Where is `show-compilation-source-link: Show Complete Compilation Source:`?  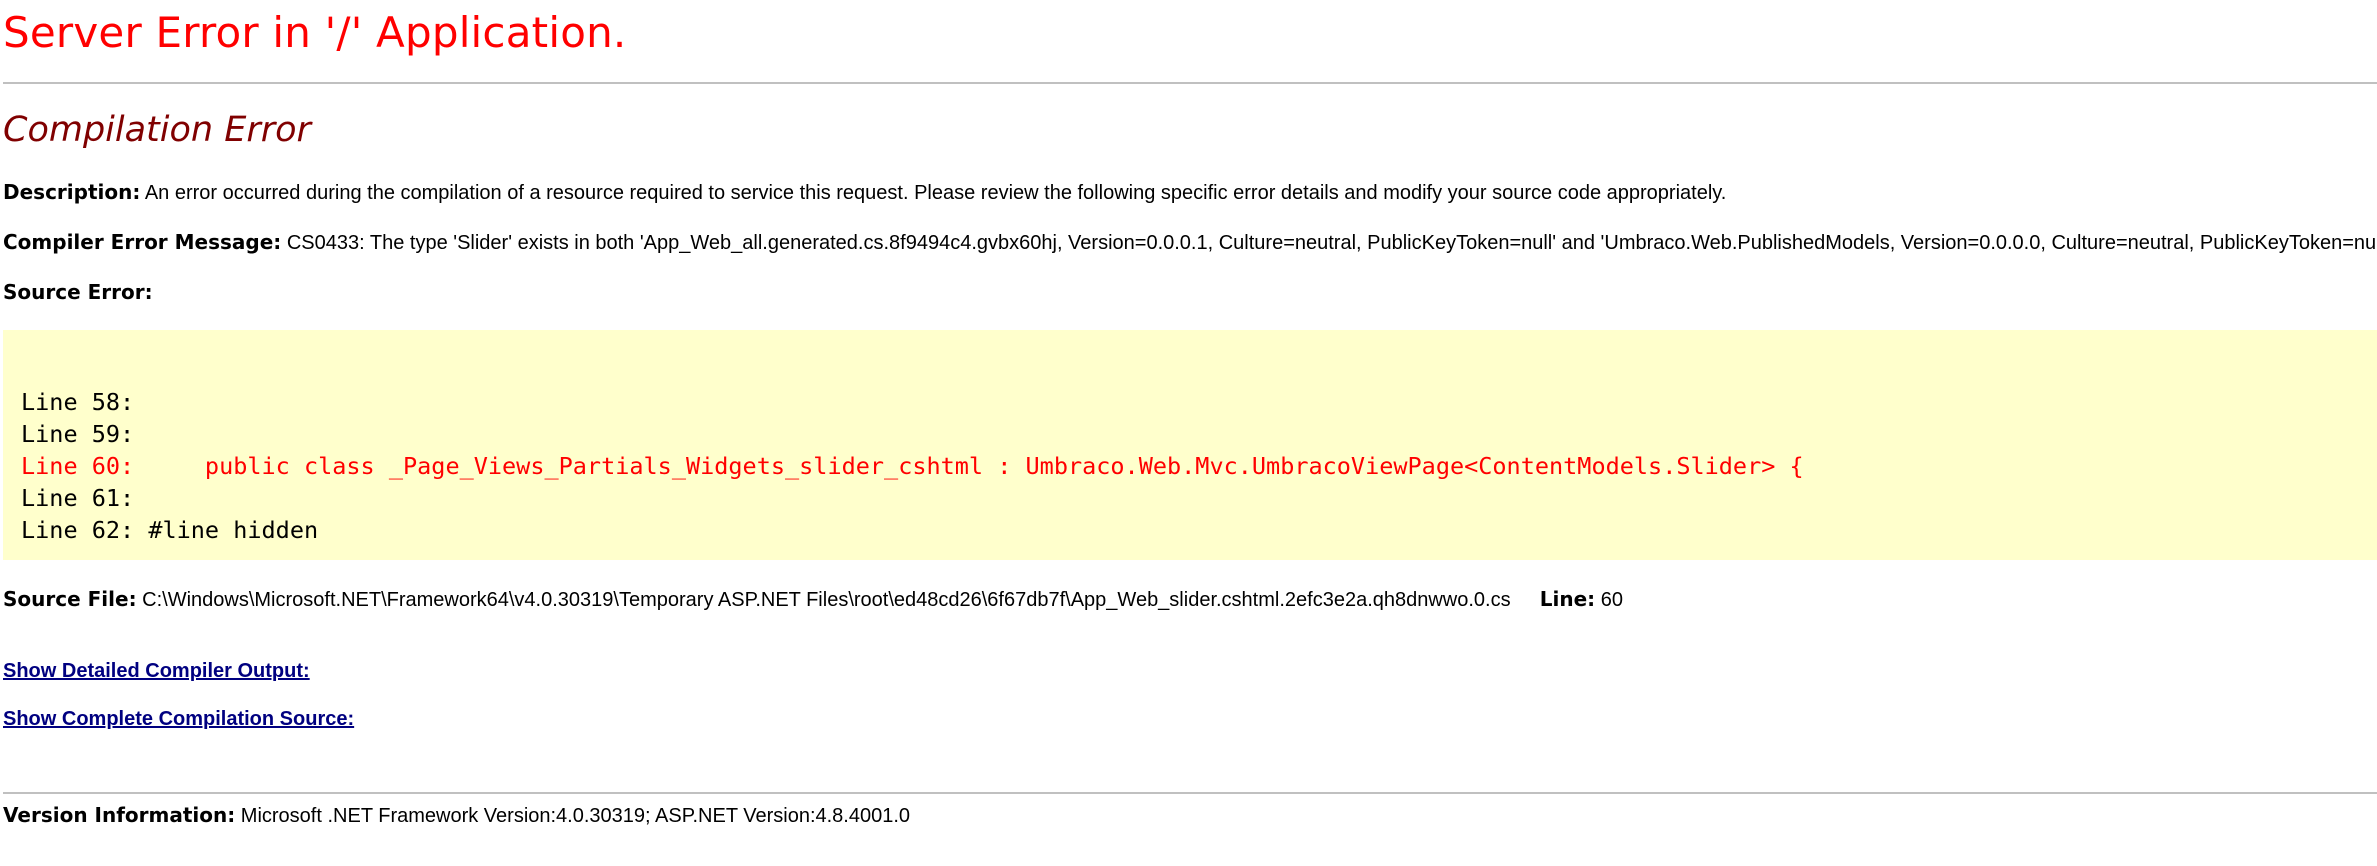
show-compilation-source-link: Show Complete Compilation Source: is located at coordinates (178, 719).